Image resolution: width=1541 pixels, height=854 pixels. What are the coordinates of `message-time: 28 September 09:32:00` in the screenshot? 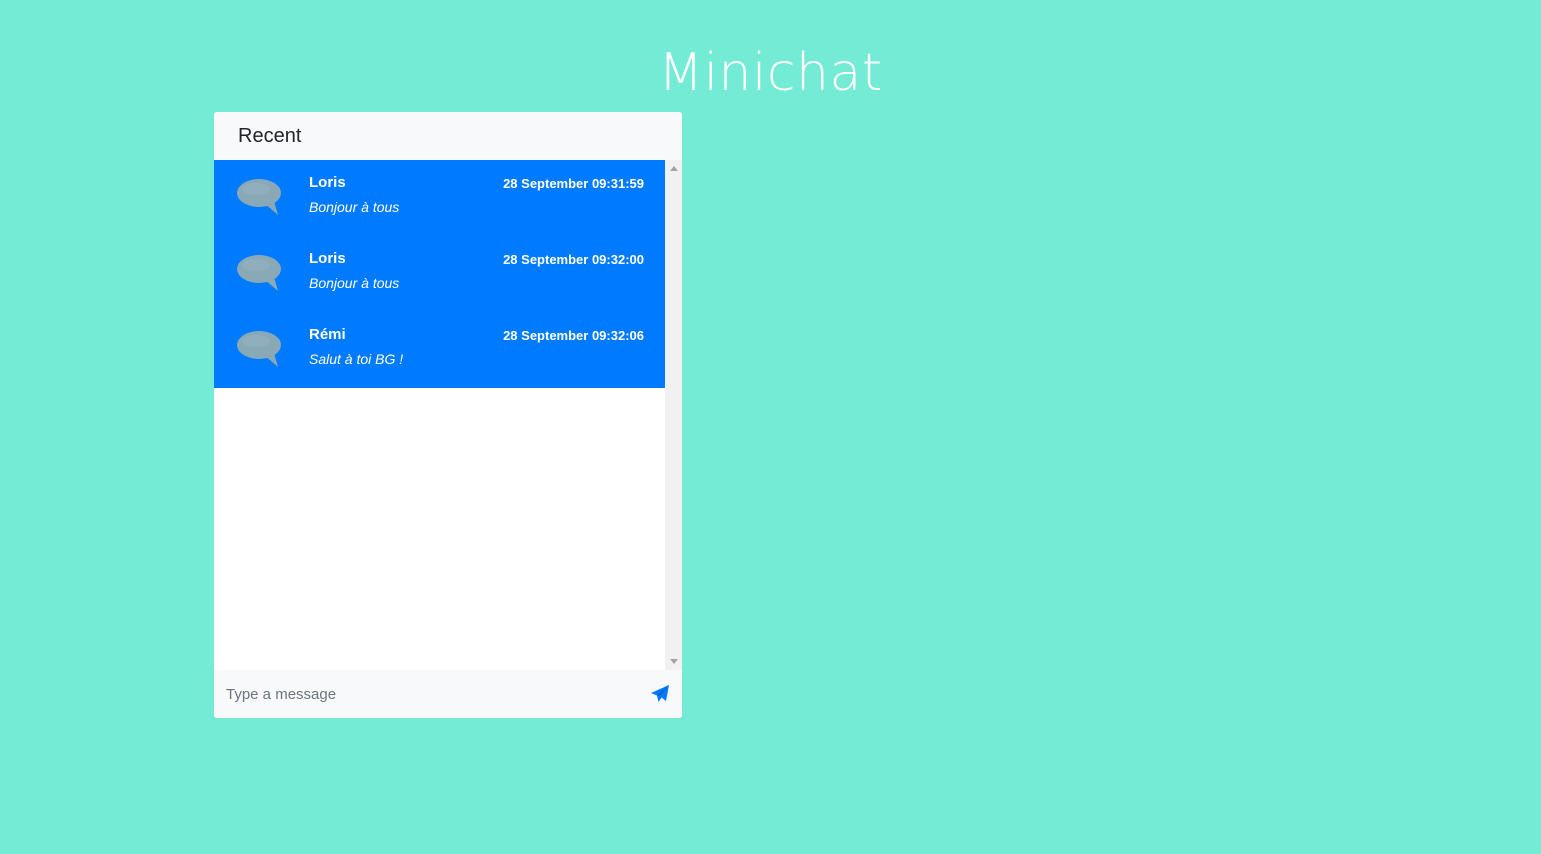 It's located at (573, 259).